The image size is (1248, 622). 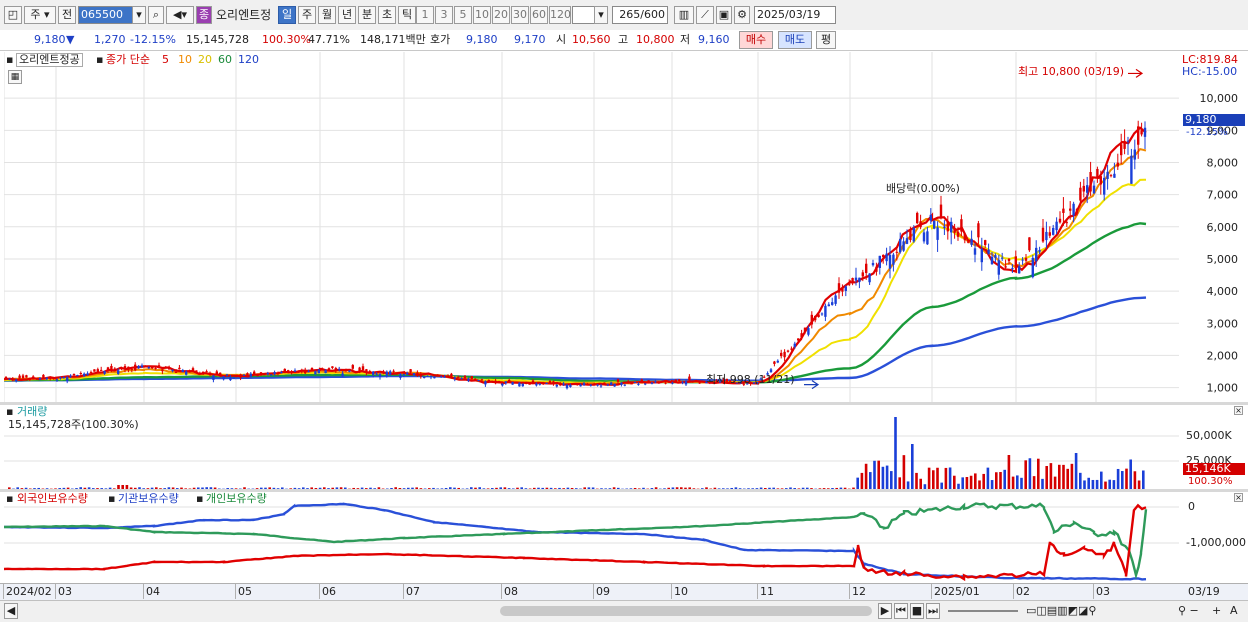 What do you see at coordinates (601, 15) in the screenshot?
I see `interval-dropdown-icon: ▾` at bounding box center [601, 15].